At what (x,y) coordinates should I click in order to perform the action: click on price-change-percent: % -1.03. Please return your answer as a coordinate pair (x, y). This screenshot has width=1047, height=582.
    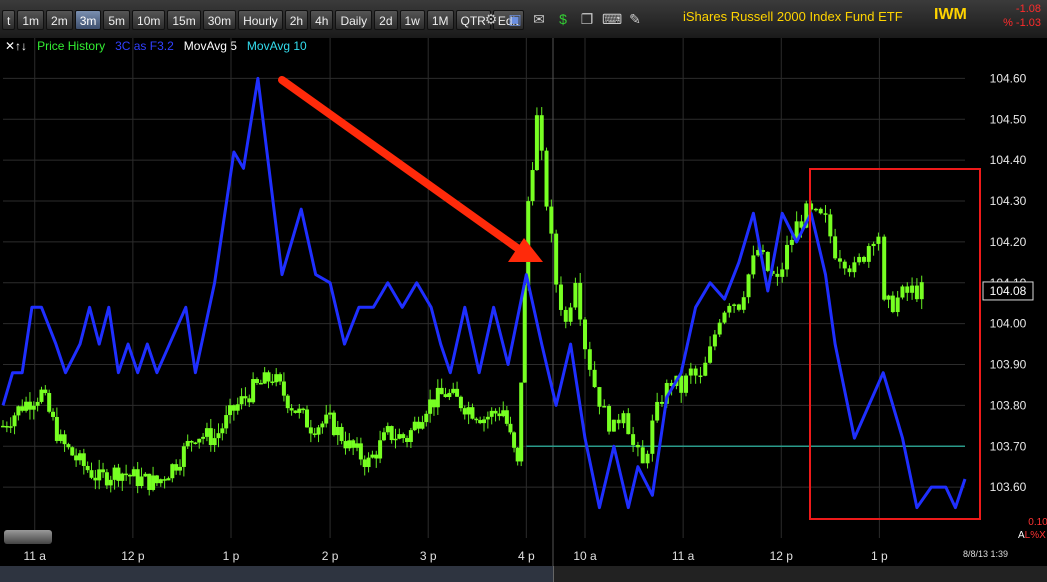
    Looking at the image, I should click on (1022, 23).